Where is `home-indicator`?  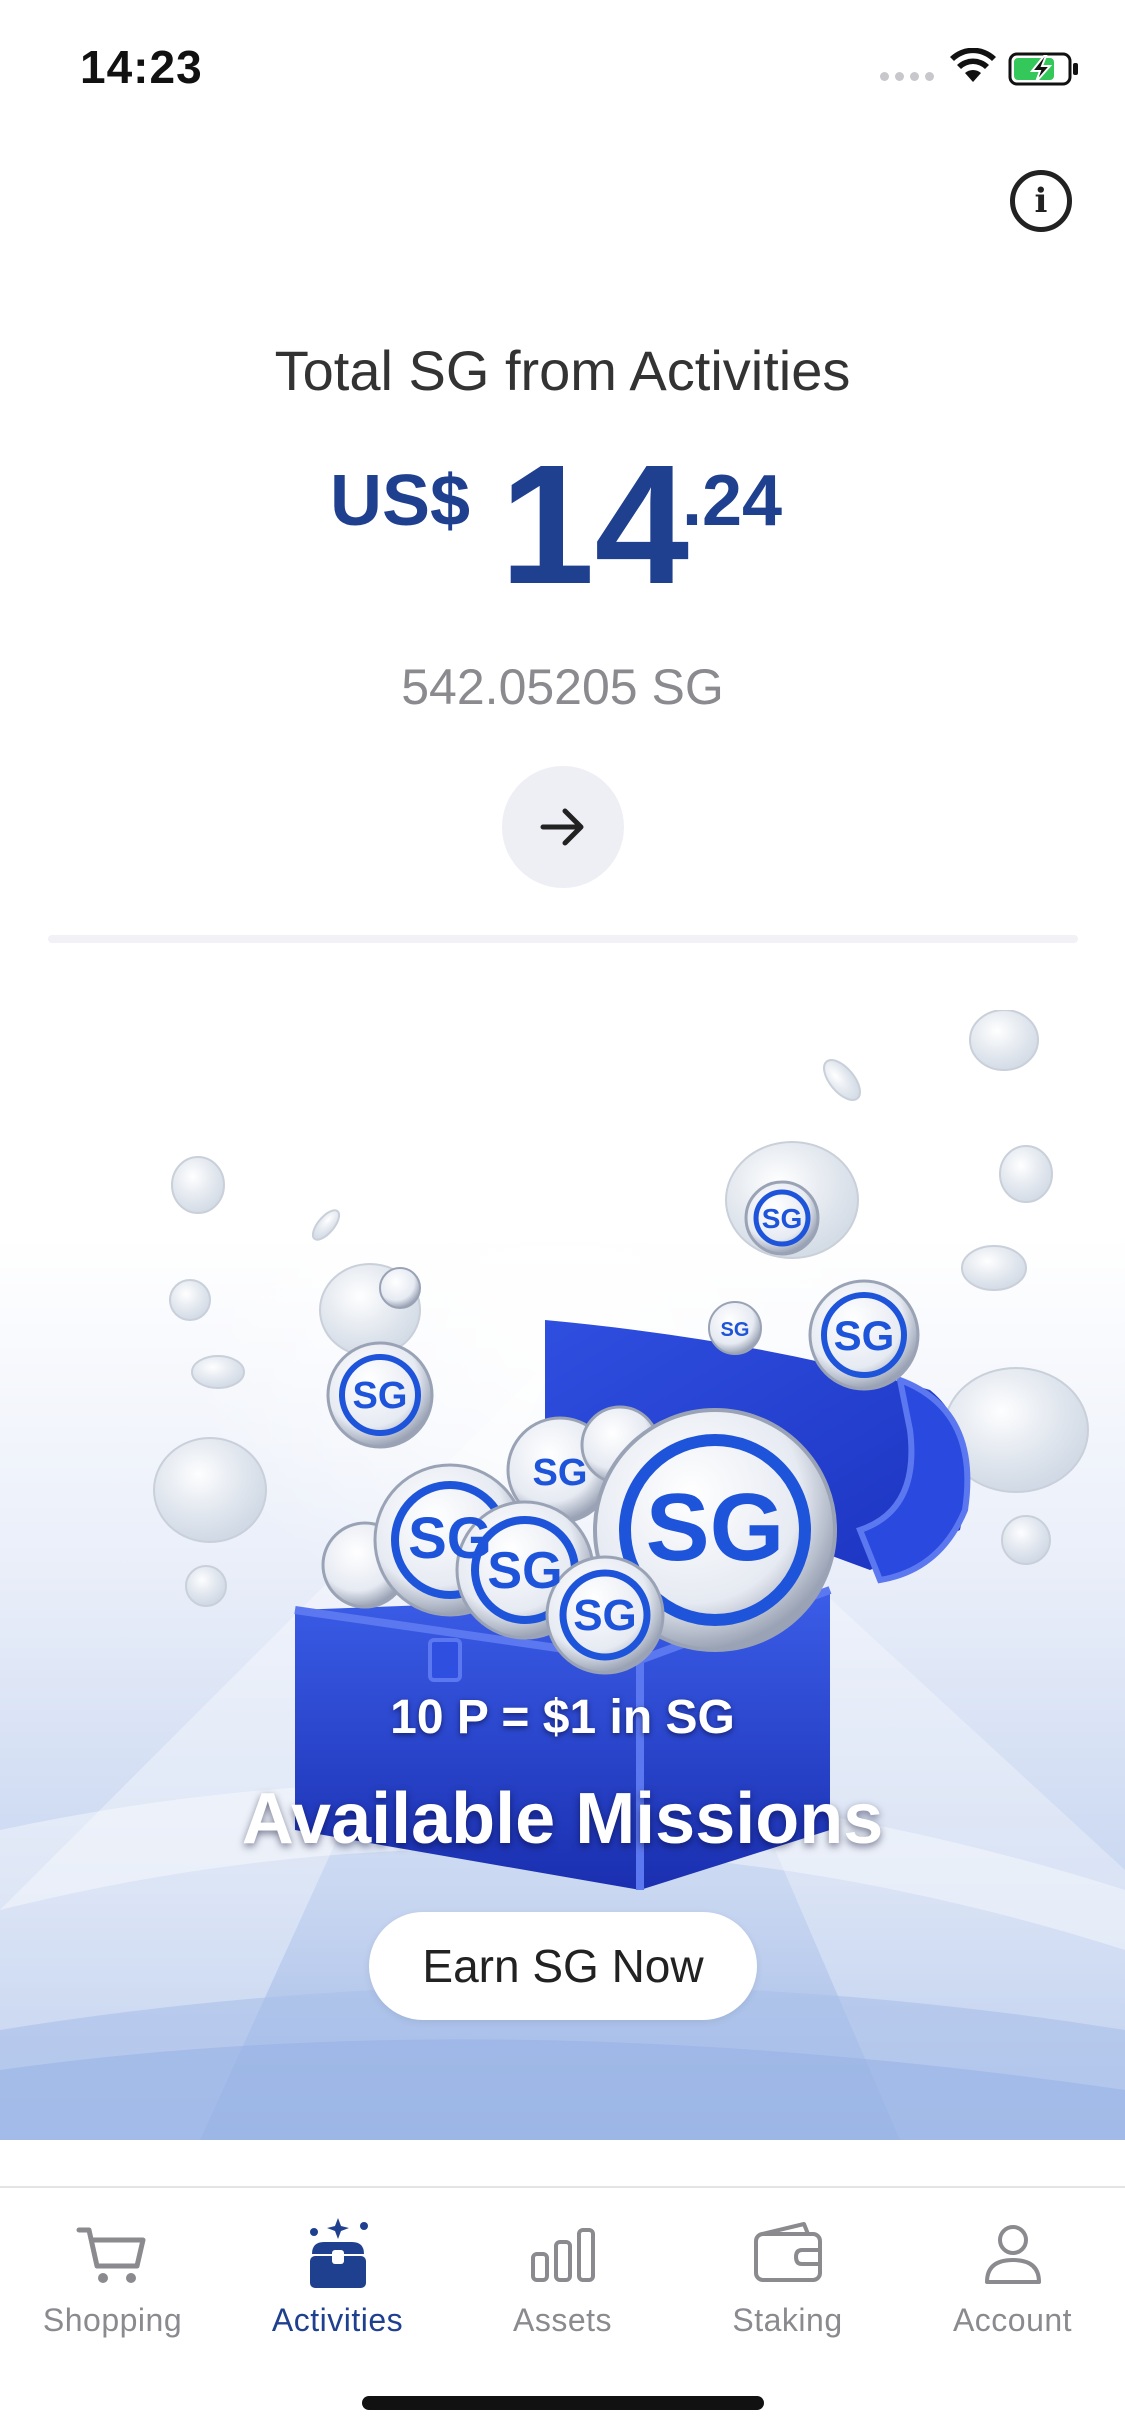
home-indicator is located at coordinates (563, 2403).